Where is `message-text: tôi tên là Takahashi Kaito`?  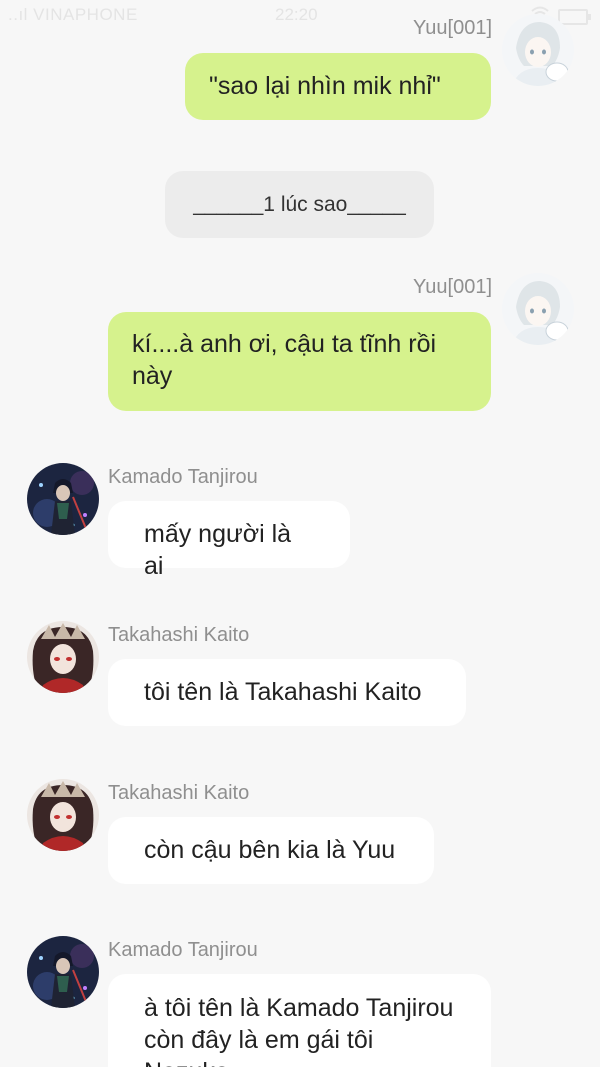 message-text: tôi tên là Takahashi Kaito is located at coordinates (283, 692).